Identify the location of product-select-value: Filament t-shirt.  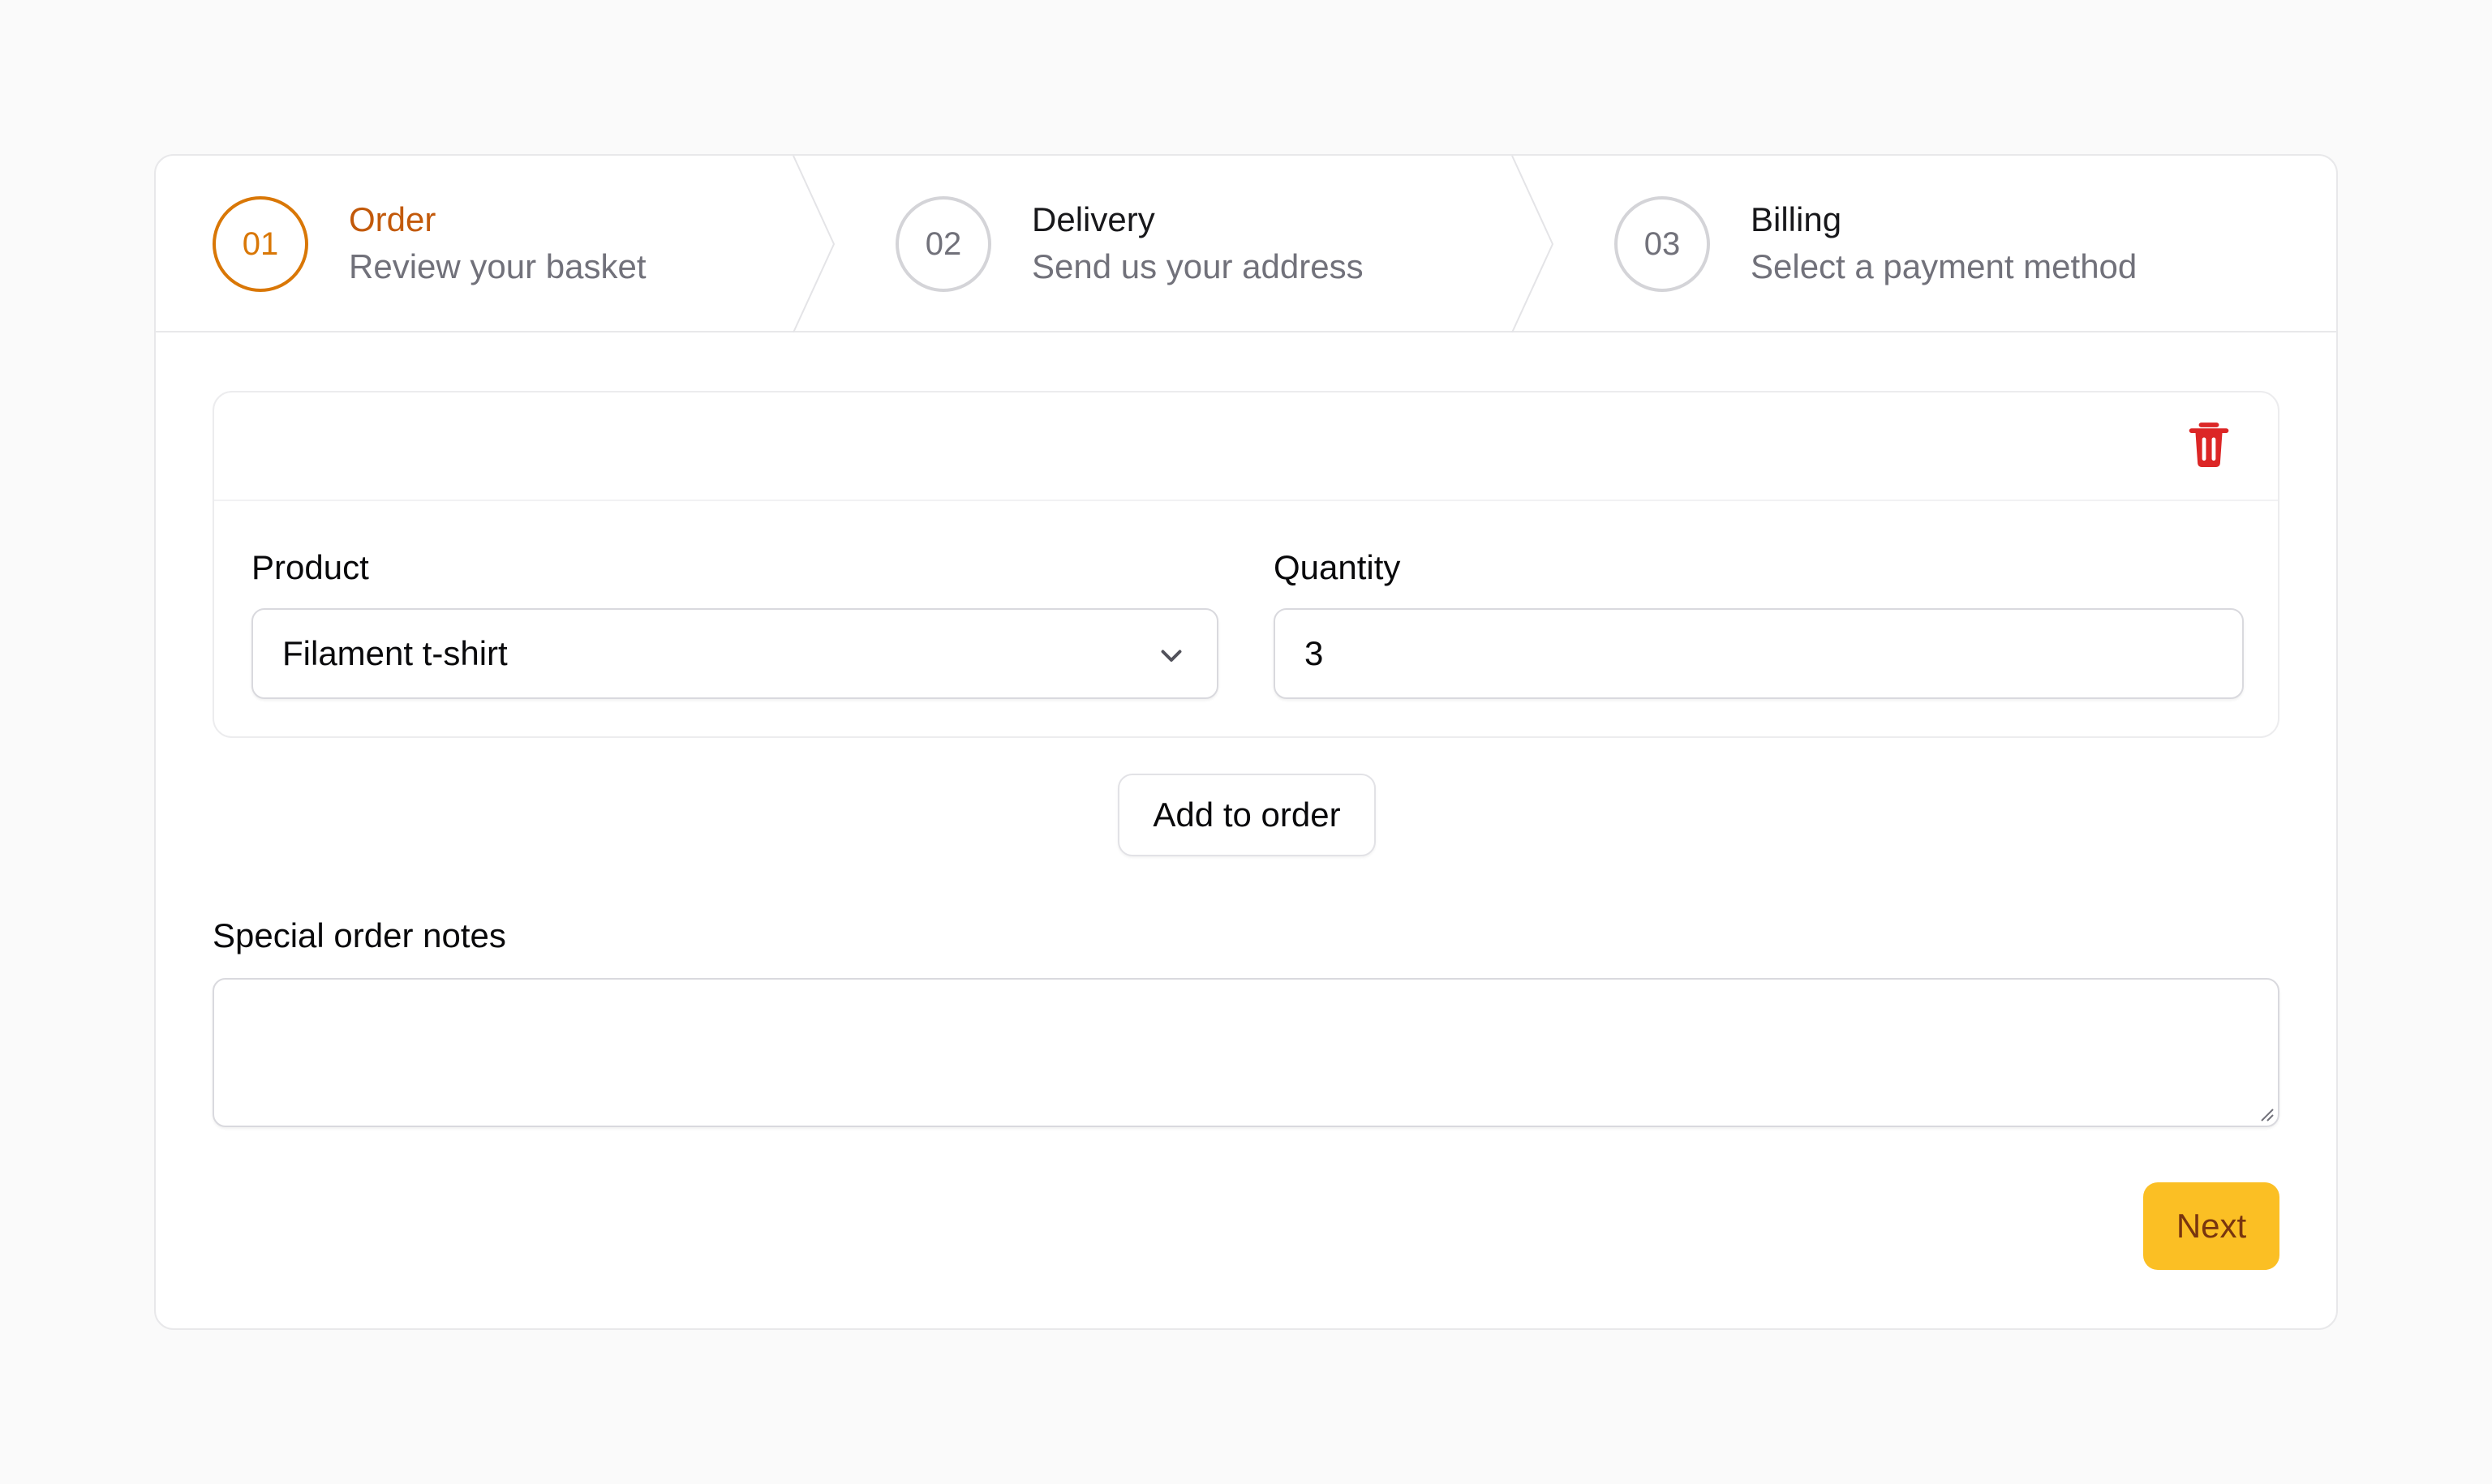
(395, 653).